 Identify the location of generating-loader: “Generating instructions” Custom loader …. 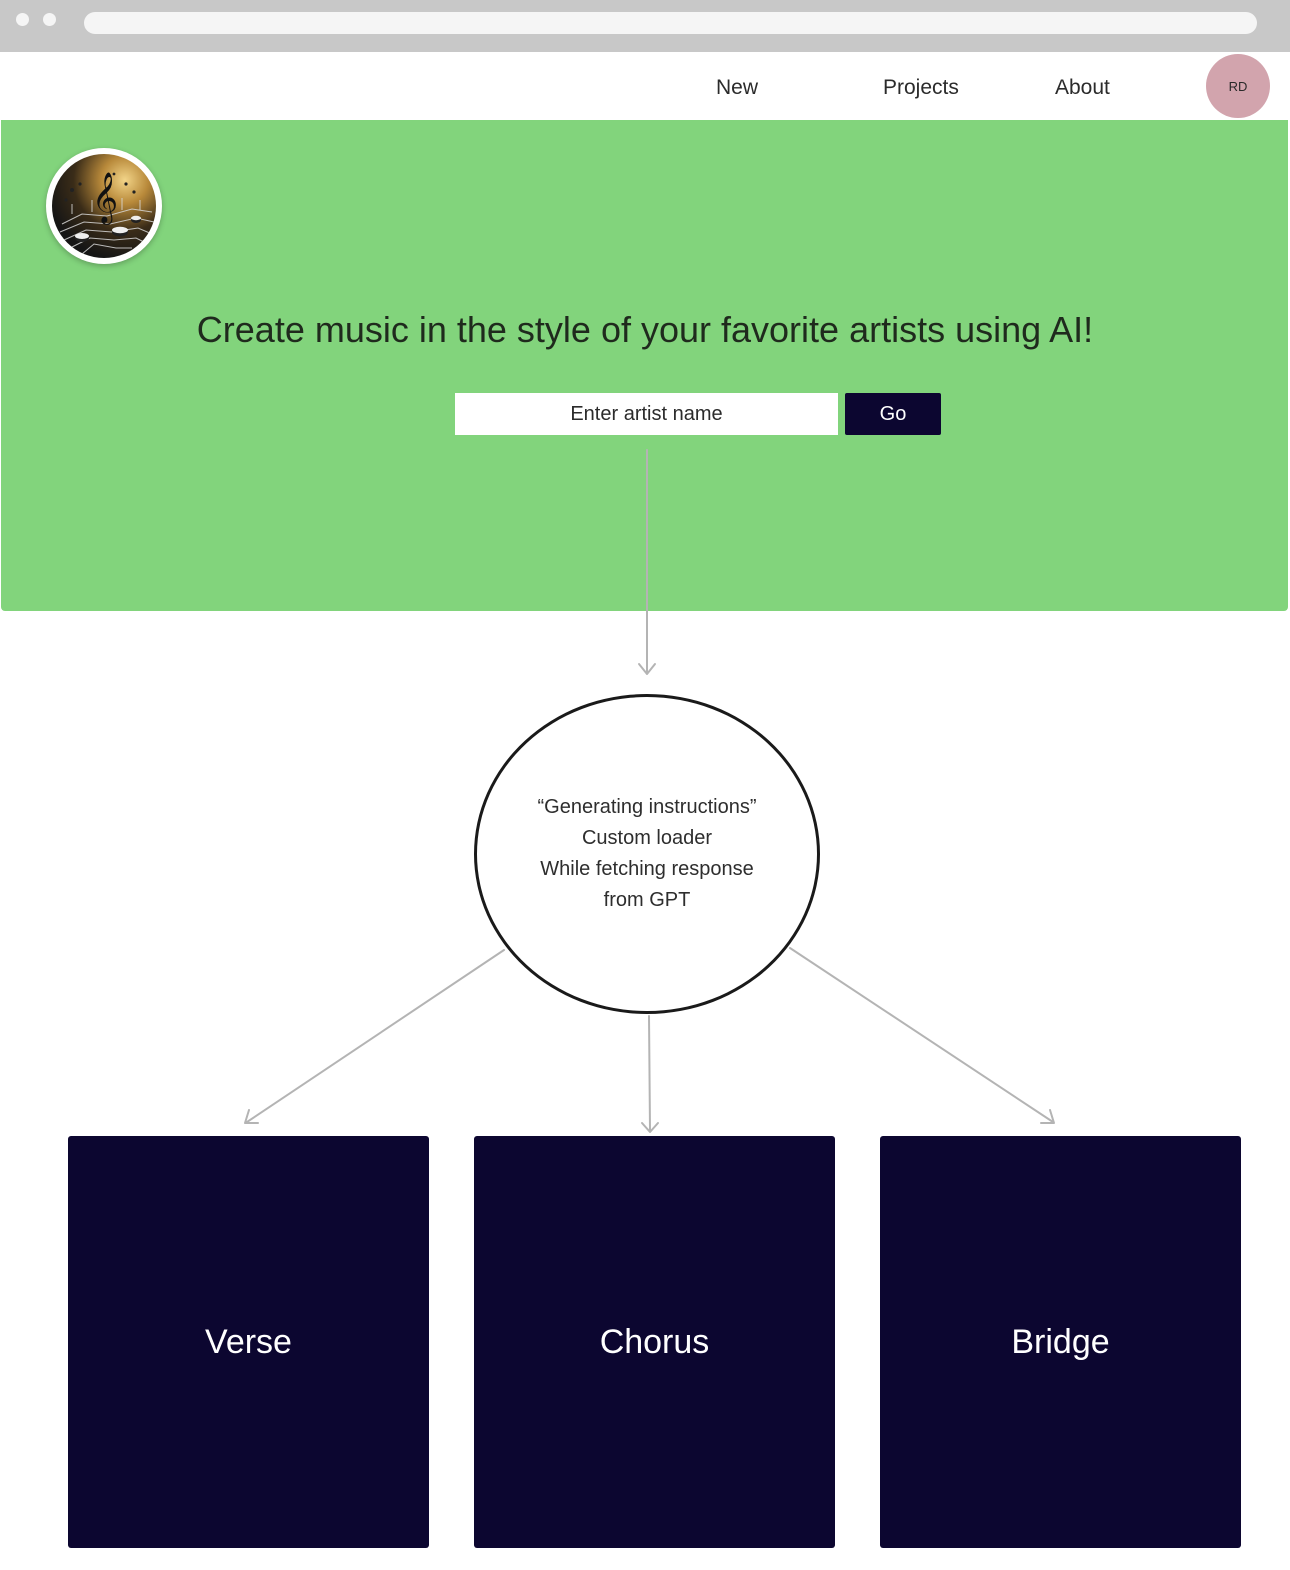
(647, 854).